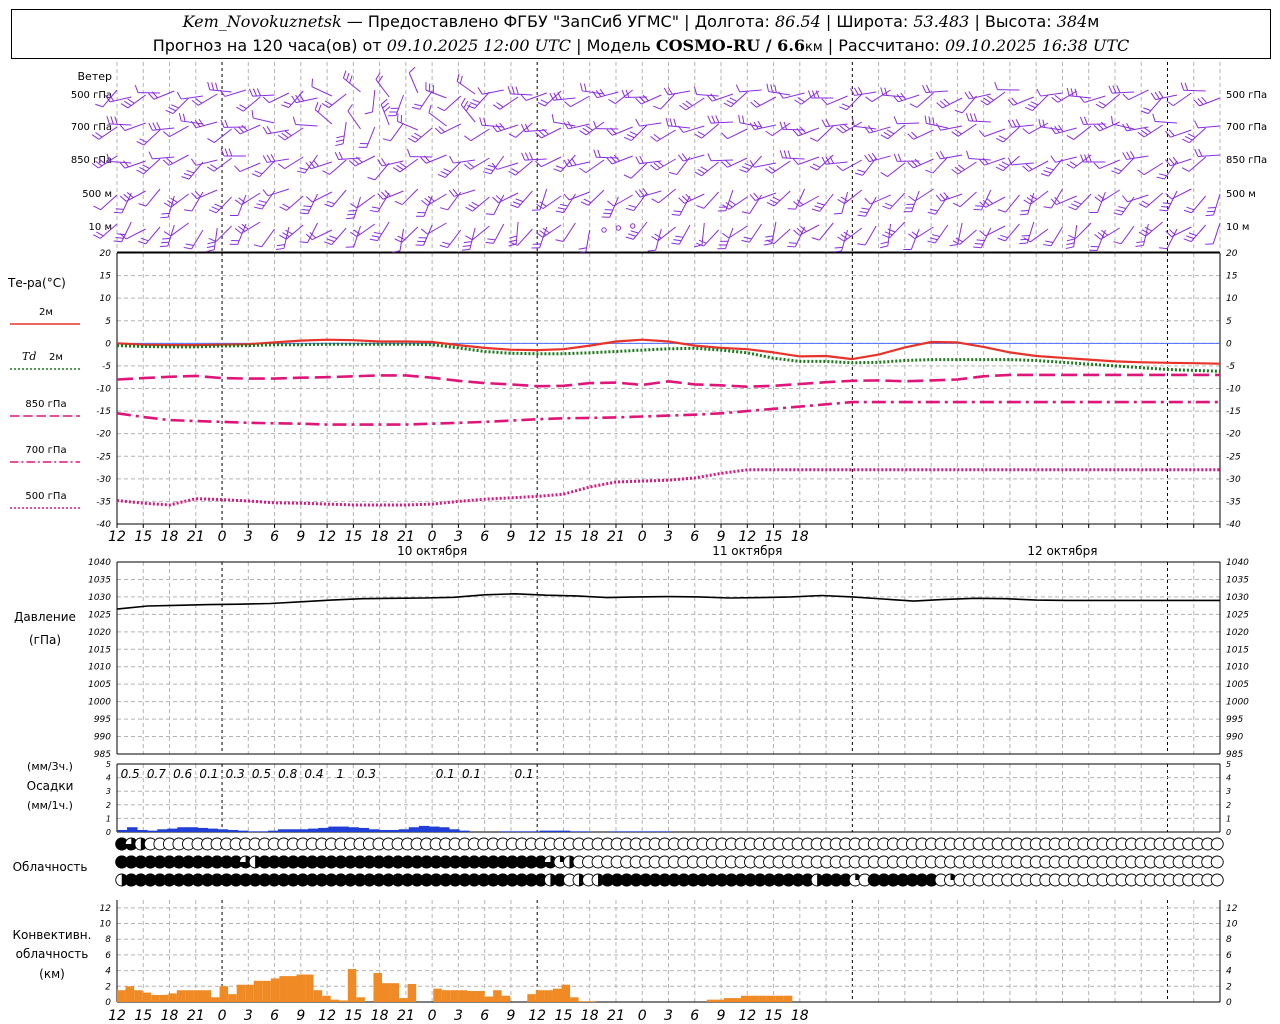 The width and height of the screenshot is (1280, 1024). Describe the element at coordinates (327, 537) in the screenshot. I see `hour-tick-label: 12` at that location.